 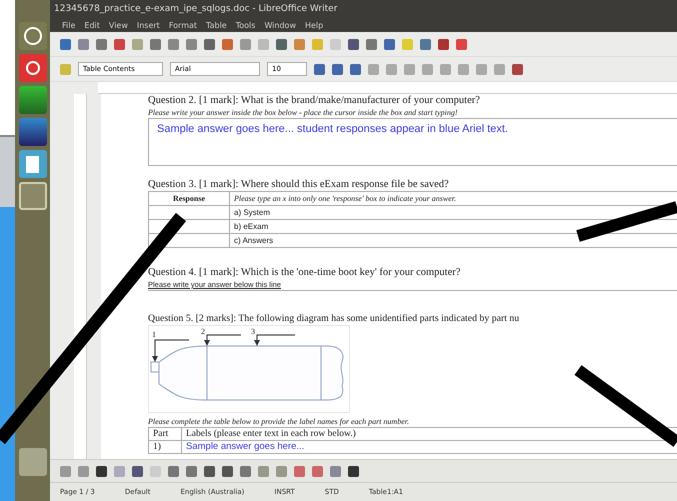 I want to click on question-text: Question 2. [1 mark]: What is the brand/make/manufacturer of your computer?, so click(x=314, y=100).